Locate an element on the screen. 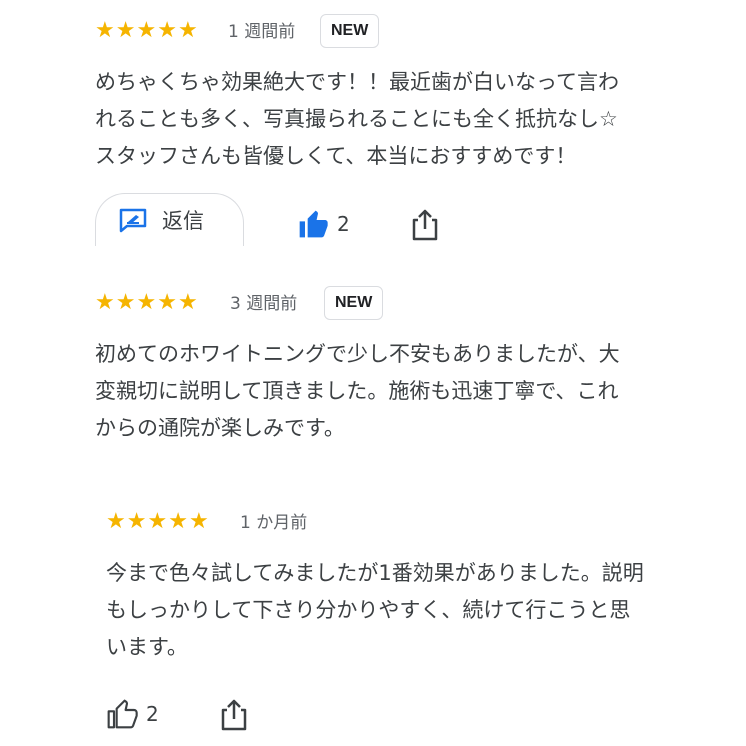 The image size is (746, 746). review-time: 1 か月前 is located at coordinates (274, 523).